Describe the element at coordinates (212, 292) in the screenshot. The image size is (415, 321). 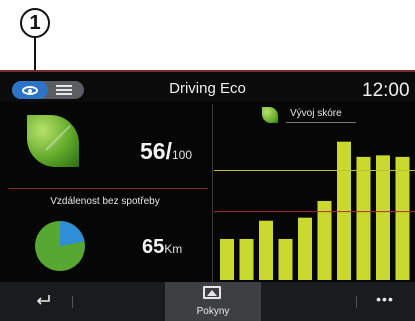
I see `image-icon` at that location.